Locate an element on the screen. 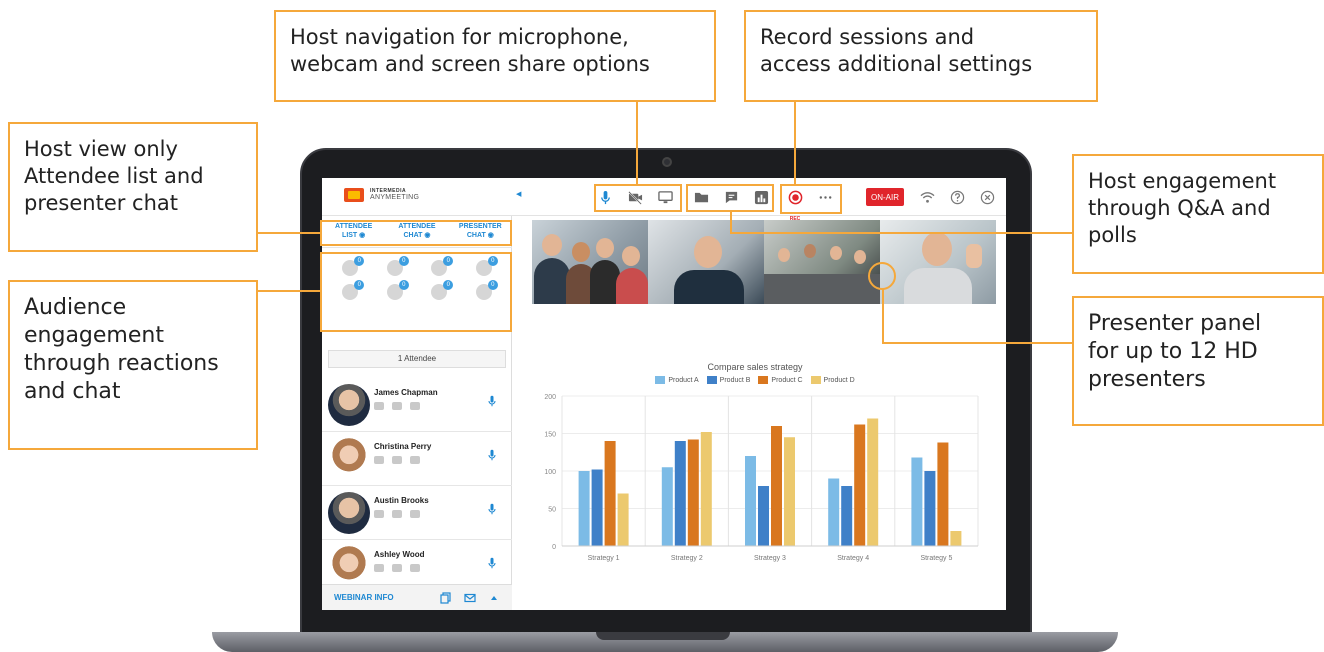  y-tick-label: 200 is located at coordinates (550, 397).